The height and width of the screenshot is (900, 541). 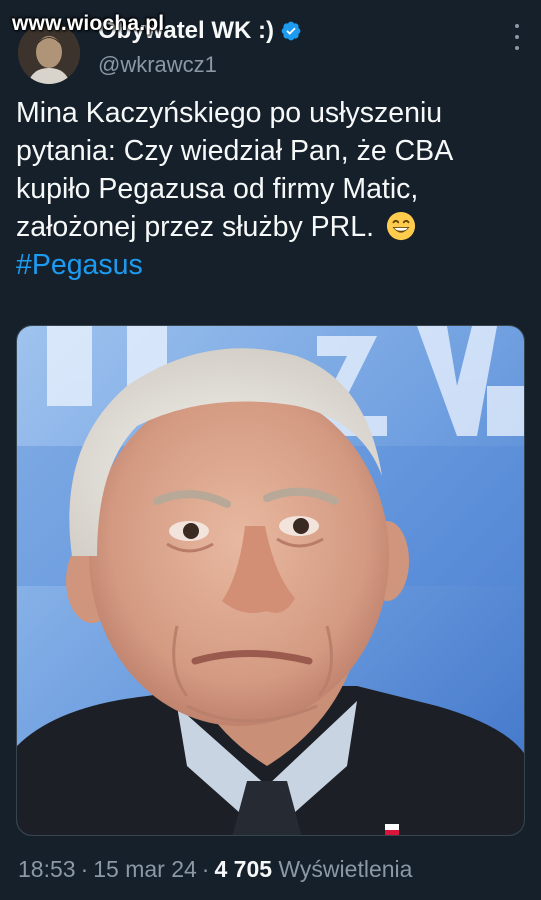 What do you see at coordinates (273, 265) in the screenshot?
I see `hashtag-link: #Pegasus` at bounding box center [273, 265].